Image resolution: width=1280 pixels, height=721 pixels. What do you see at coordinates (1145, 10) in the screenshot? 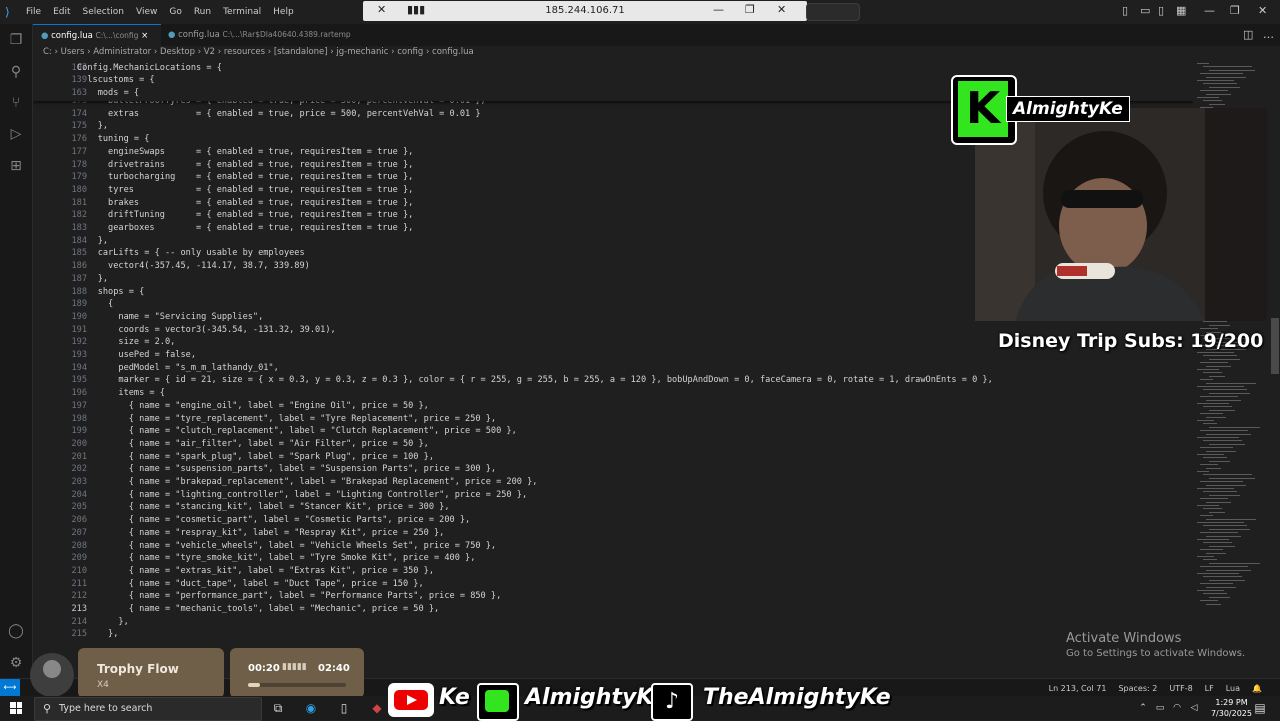
I see `layout-panel-icon: ▭` at bounding box center [1145, 10].